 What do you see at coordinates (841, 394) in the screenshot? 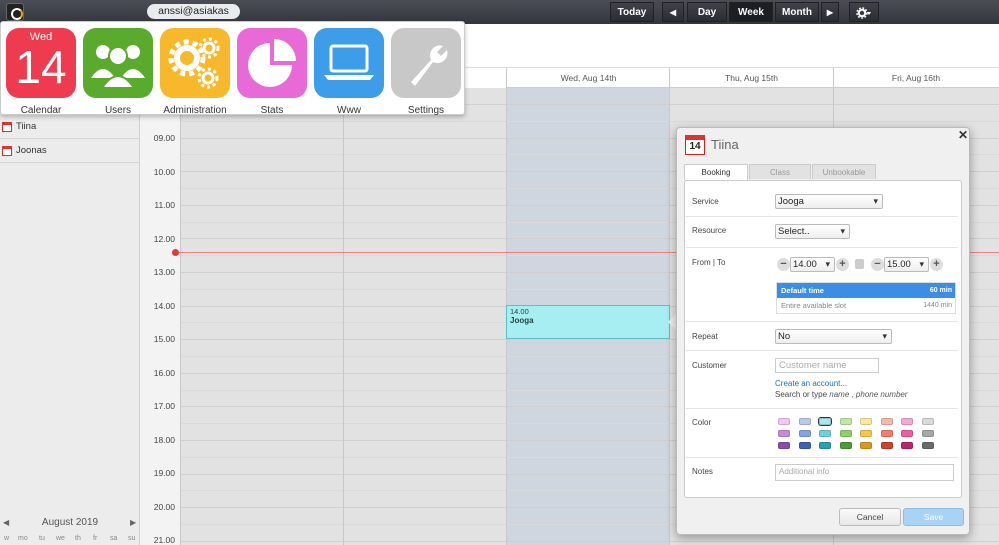
I see `customer-search-hint: Search or type name , phone number` at bounding box center [841, 394].